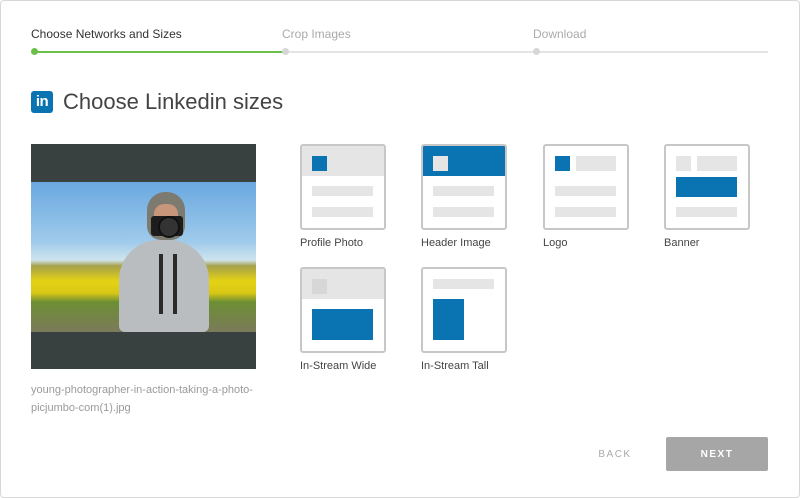 The width and height of the screenshot is (800, 498). What do you see at coordinates (42, 102) in the screenshot?
I see `linkedin-icon: in` at bounding box center [42, 102].